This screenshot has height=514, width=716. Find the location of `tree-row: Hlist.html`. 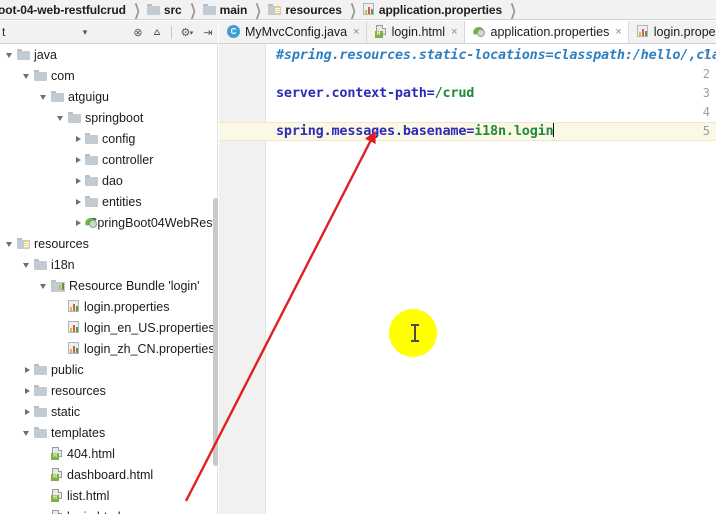

tree-row: Hlist.html is located at coordinates (109, 495).